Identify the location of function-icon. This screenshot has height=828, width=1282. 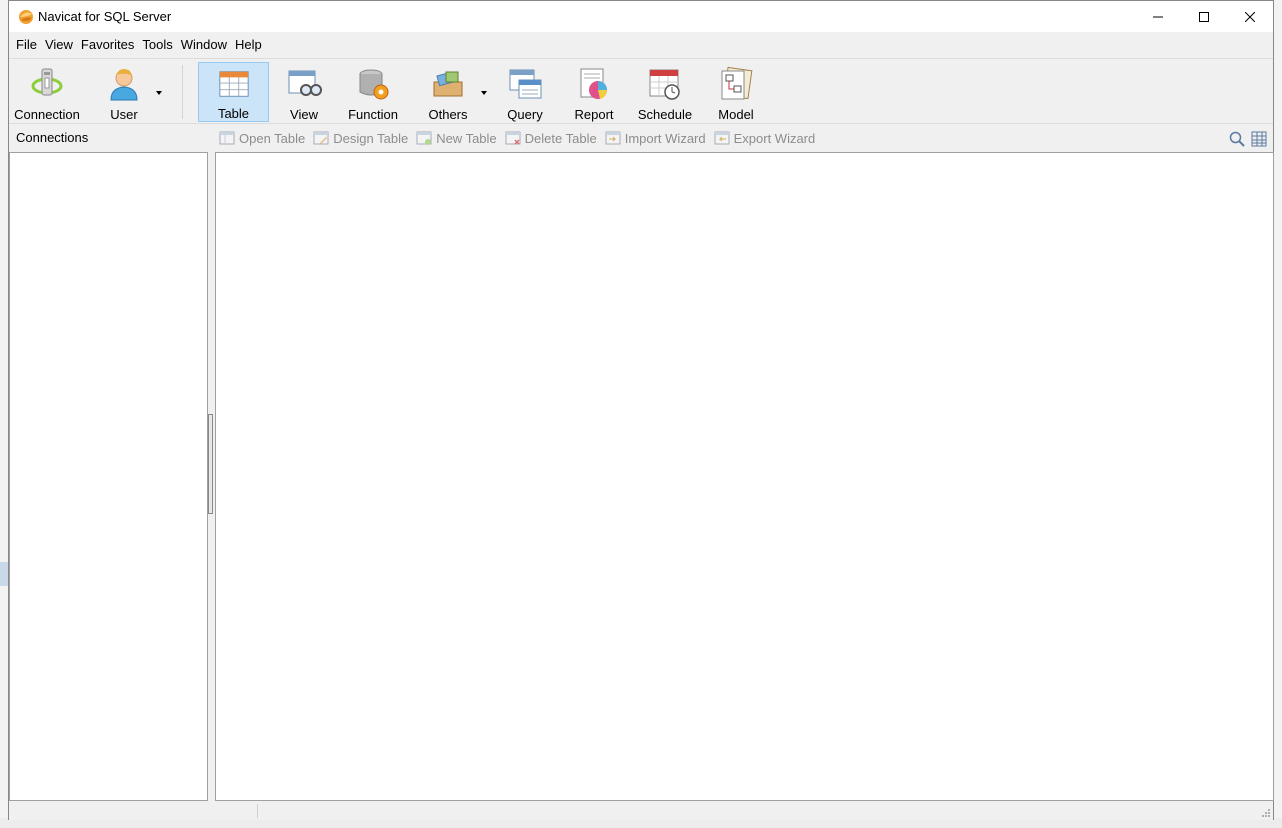
(374, 84).